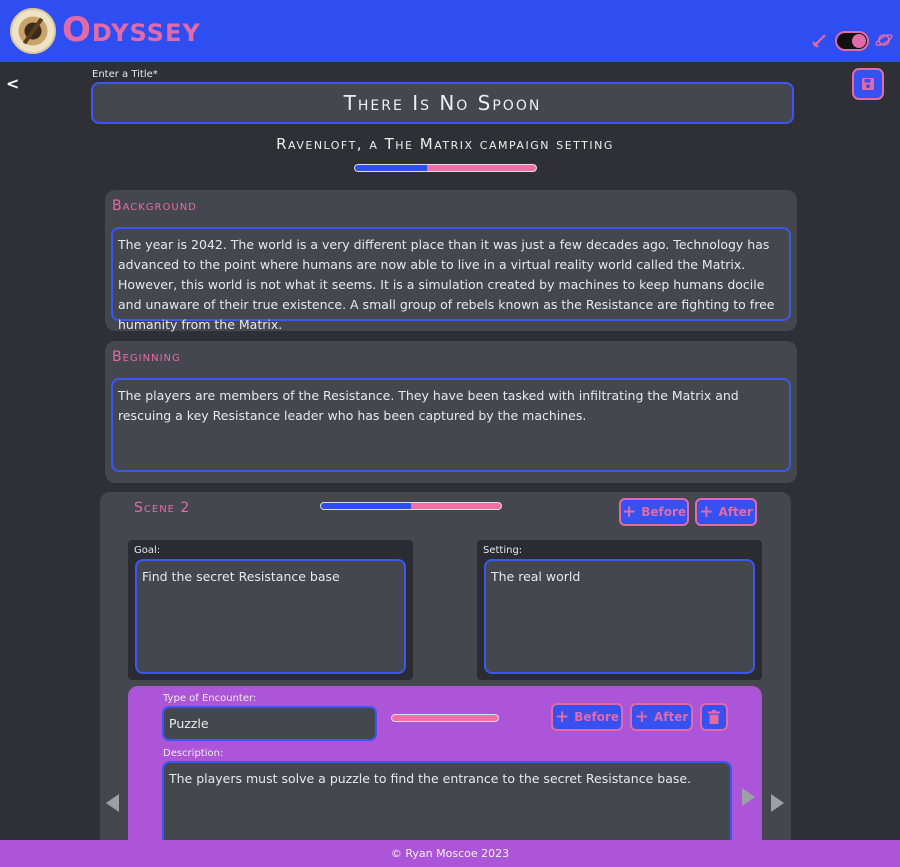 The height and width of the screenshot is (867, 900). Describe the element at coordinates (146, 357) in the screenshot. I see `beginning-heading: Beginning` at that location.